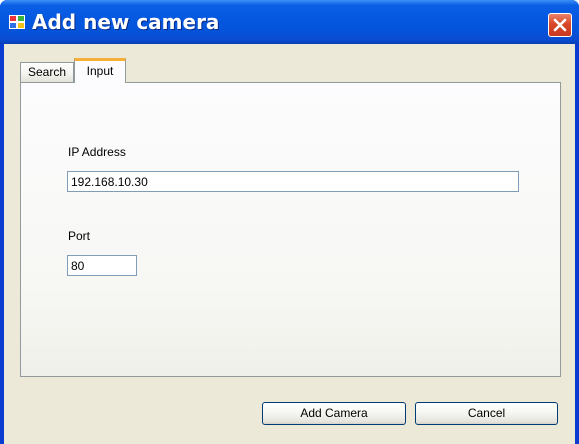 The image size is (579, 444). What do you see at coordinates (486, 413) in the screenshot?
I see `cancel-button: Cancel` at bounding box center [486, 413].